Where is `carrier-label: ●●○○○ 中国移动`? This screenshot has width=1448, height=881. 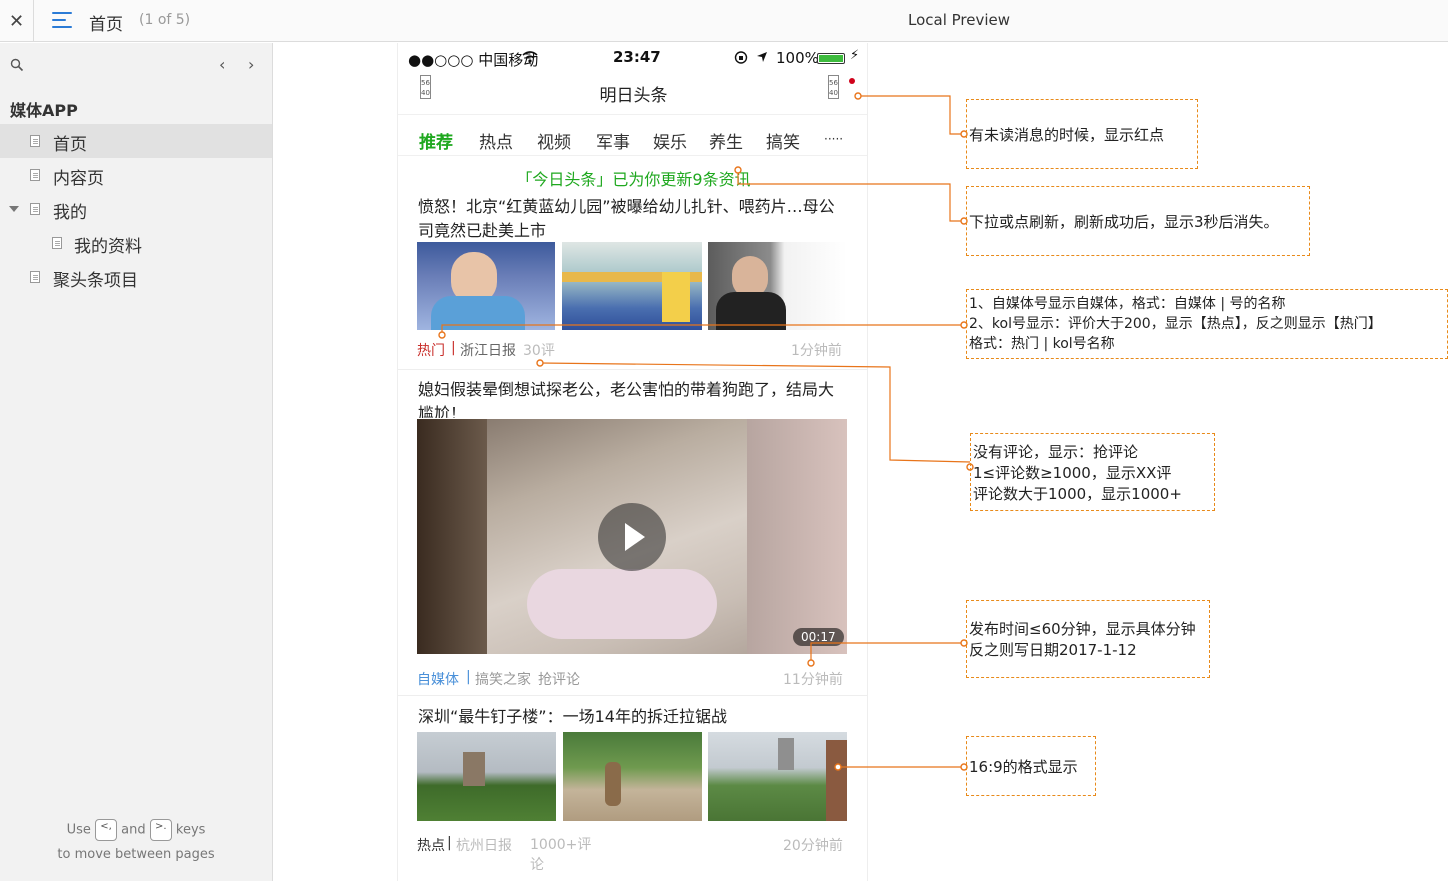
carrier-label: ●●○○○ 中国移动 is located at coordinates (473, 60).